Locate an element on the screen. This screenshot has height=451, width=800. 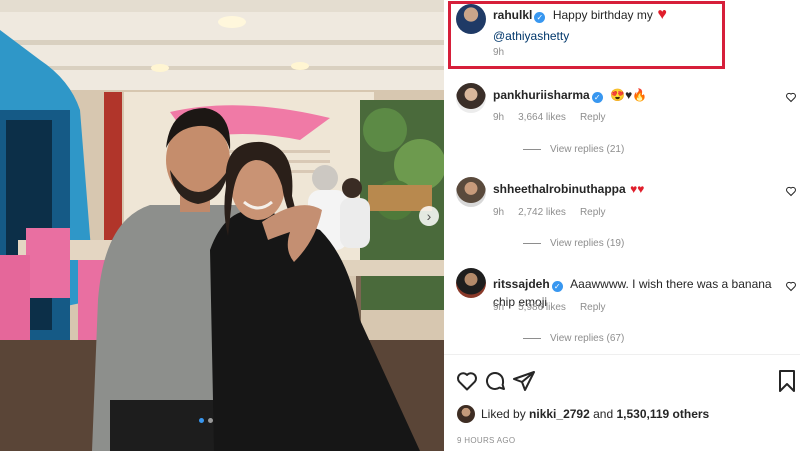
comment-text: ♥♥ is located at coordinates (637, 189).